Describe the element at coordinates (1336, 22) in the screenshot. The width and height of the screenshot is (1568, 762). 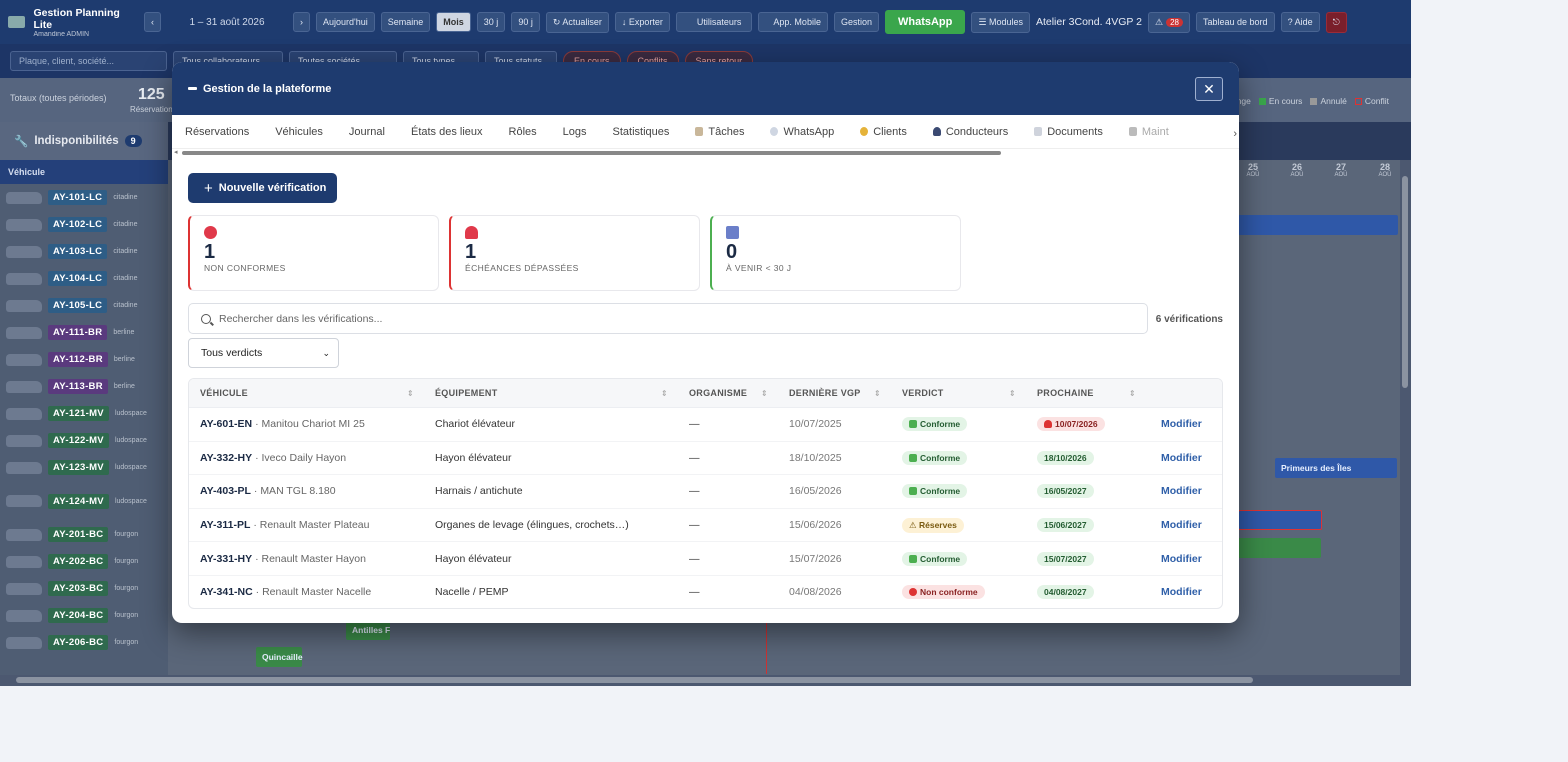
I see `logout-button: ⎋` at that location.